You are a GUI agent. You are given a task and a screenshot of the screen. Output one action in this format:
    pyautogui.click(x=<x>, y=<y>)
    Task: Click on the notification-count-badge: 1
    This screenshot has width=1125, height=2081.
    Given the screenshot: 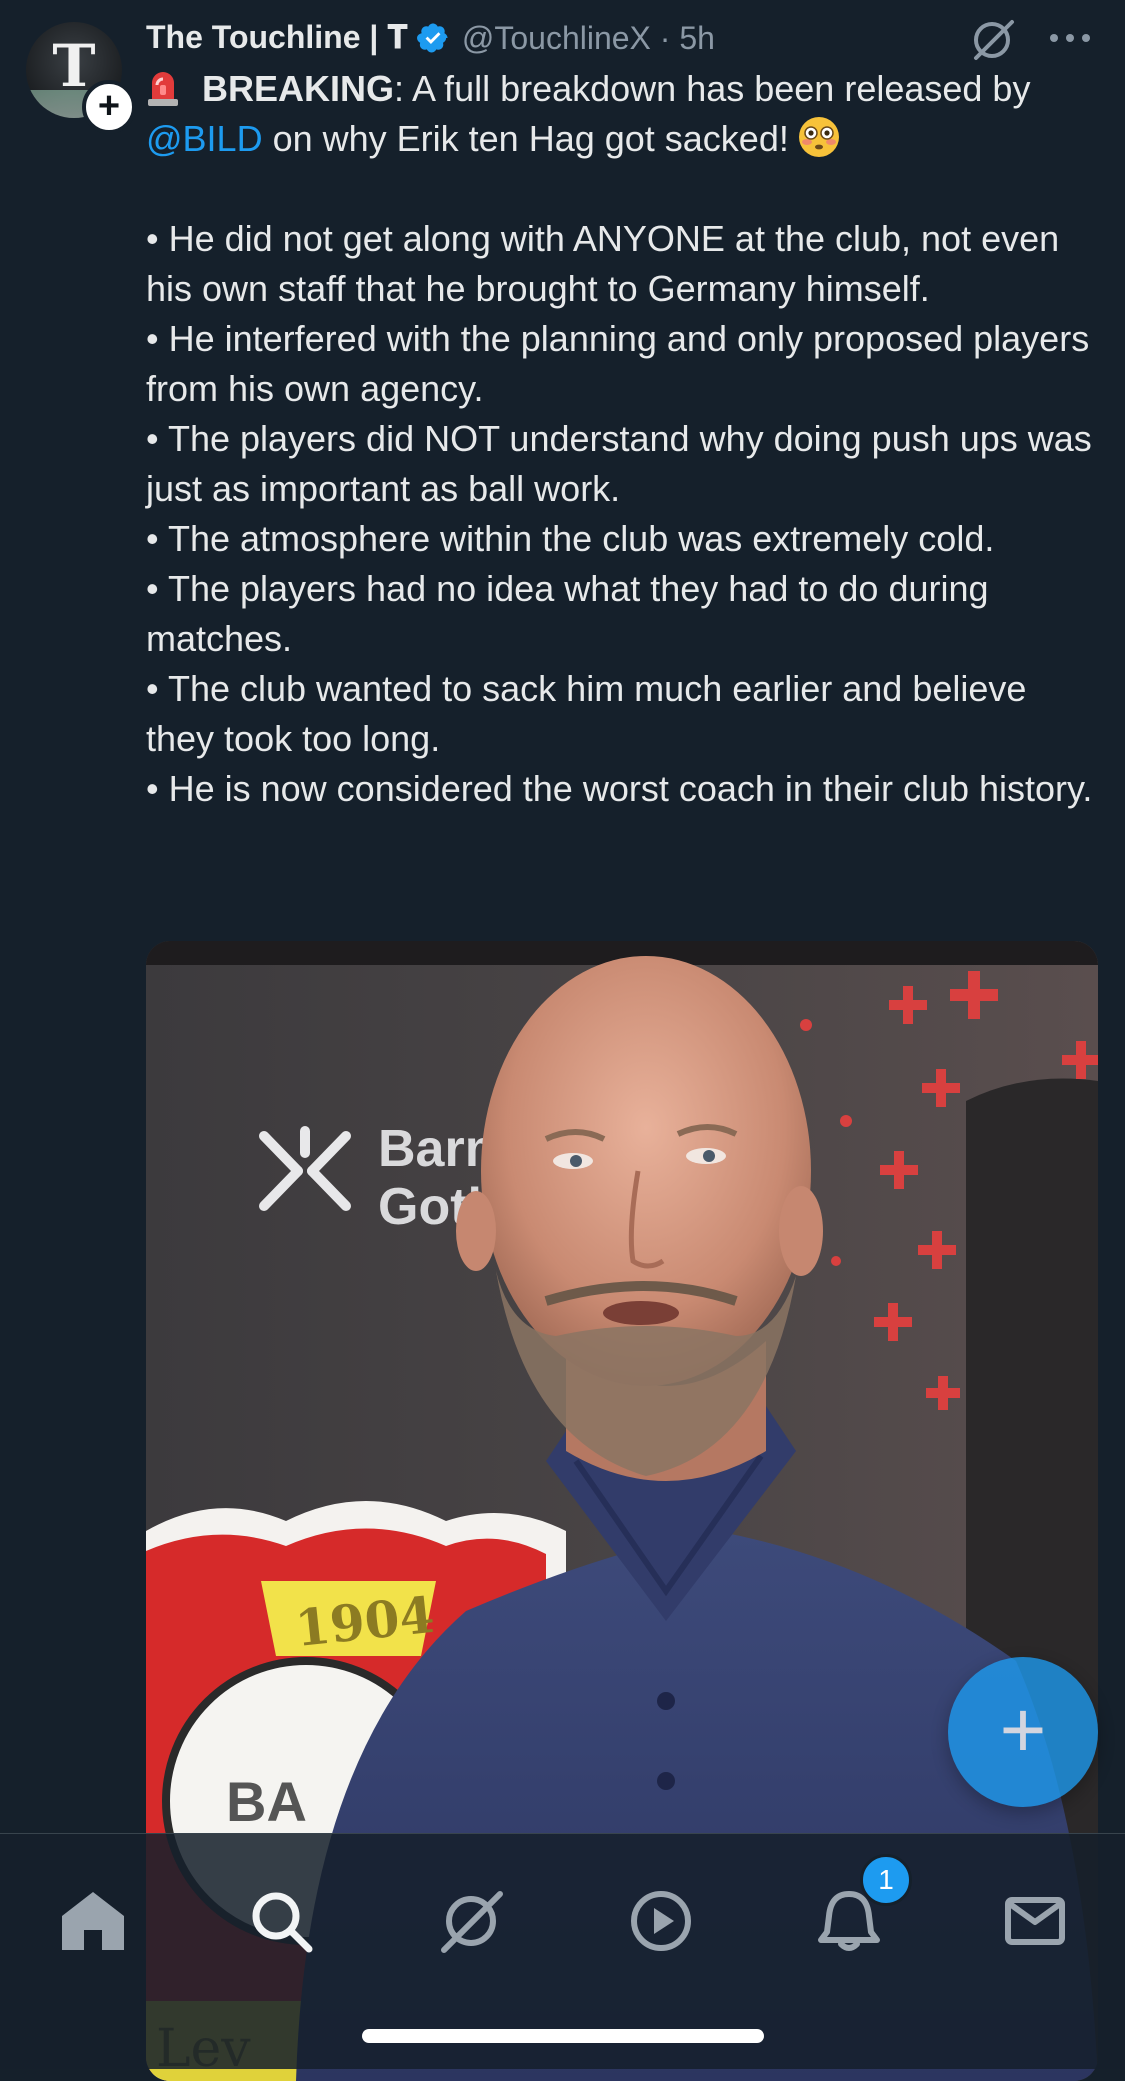 What is the action you would take?
    pyautogui.click(x=886, y=1880)
    